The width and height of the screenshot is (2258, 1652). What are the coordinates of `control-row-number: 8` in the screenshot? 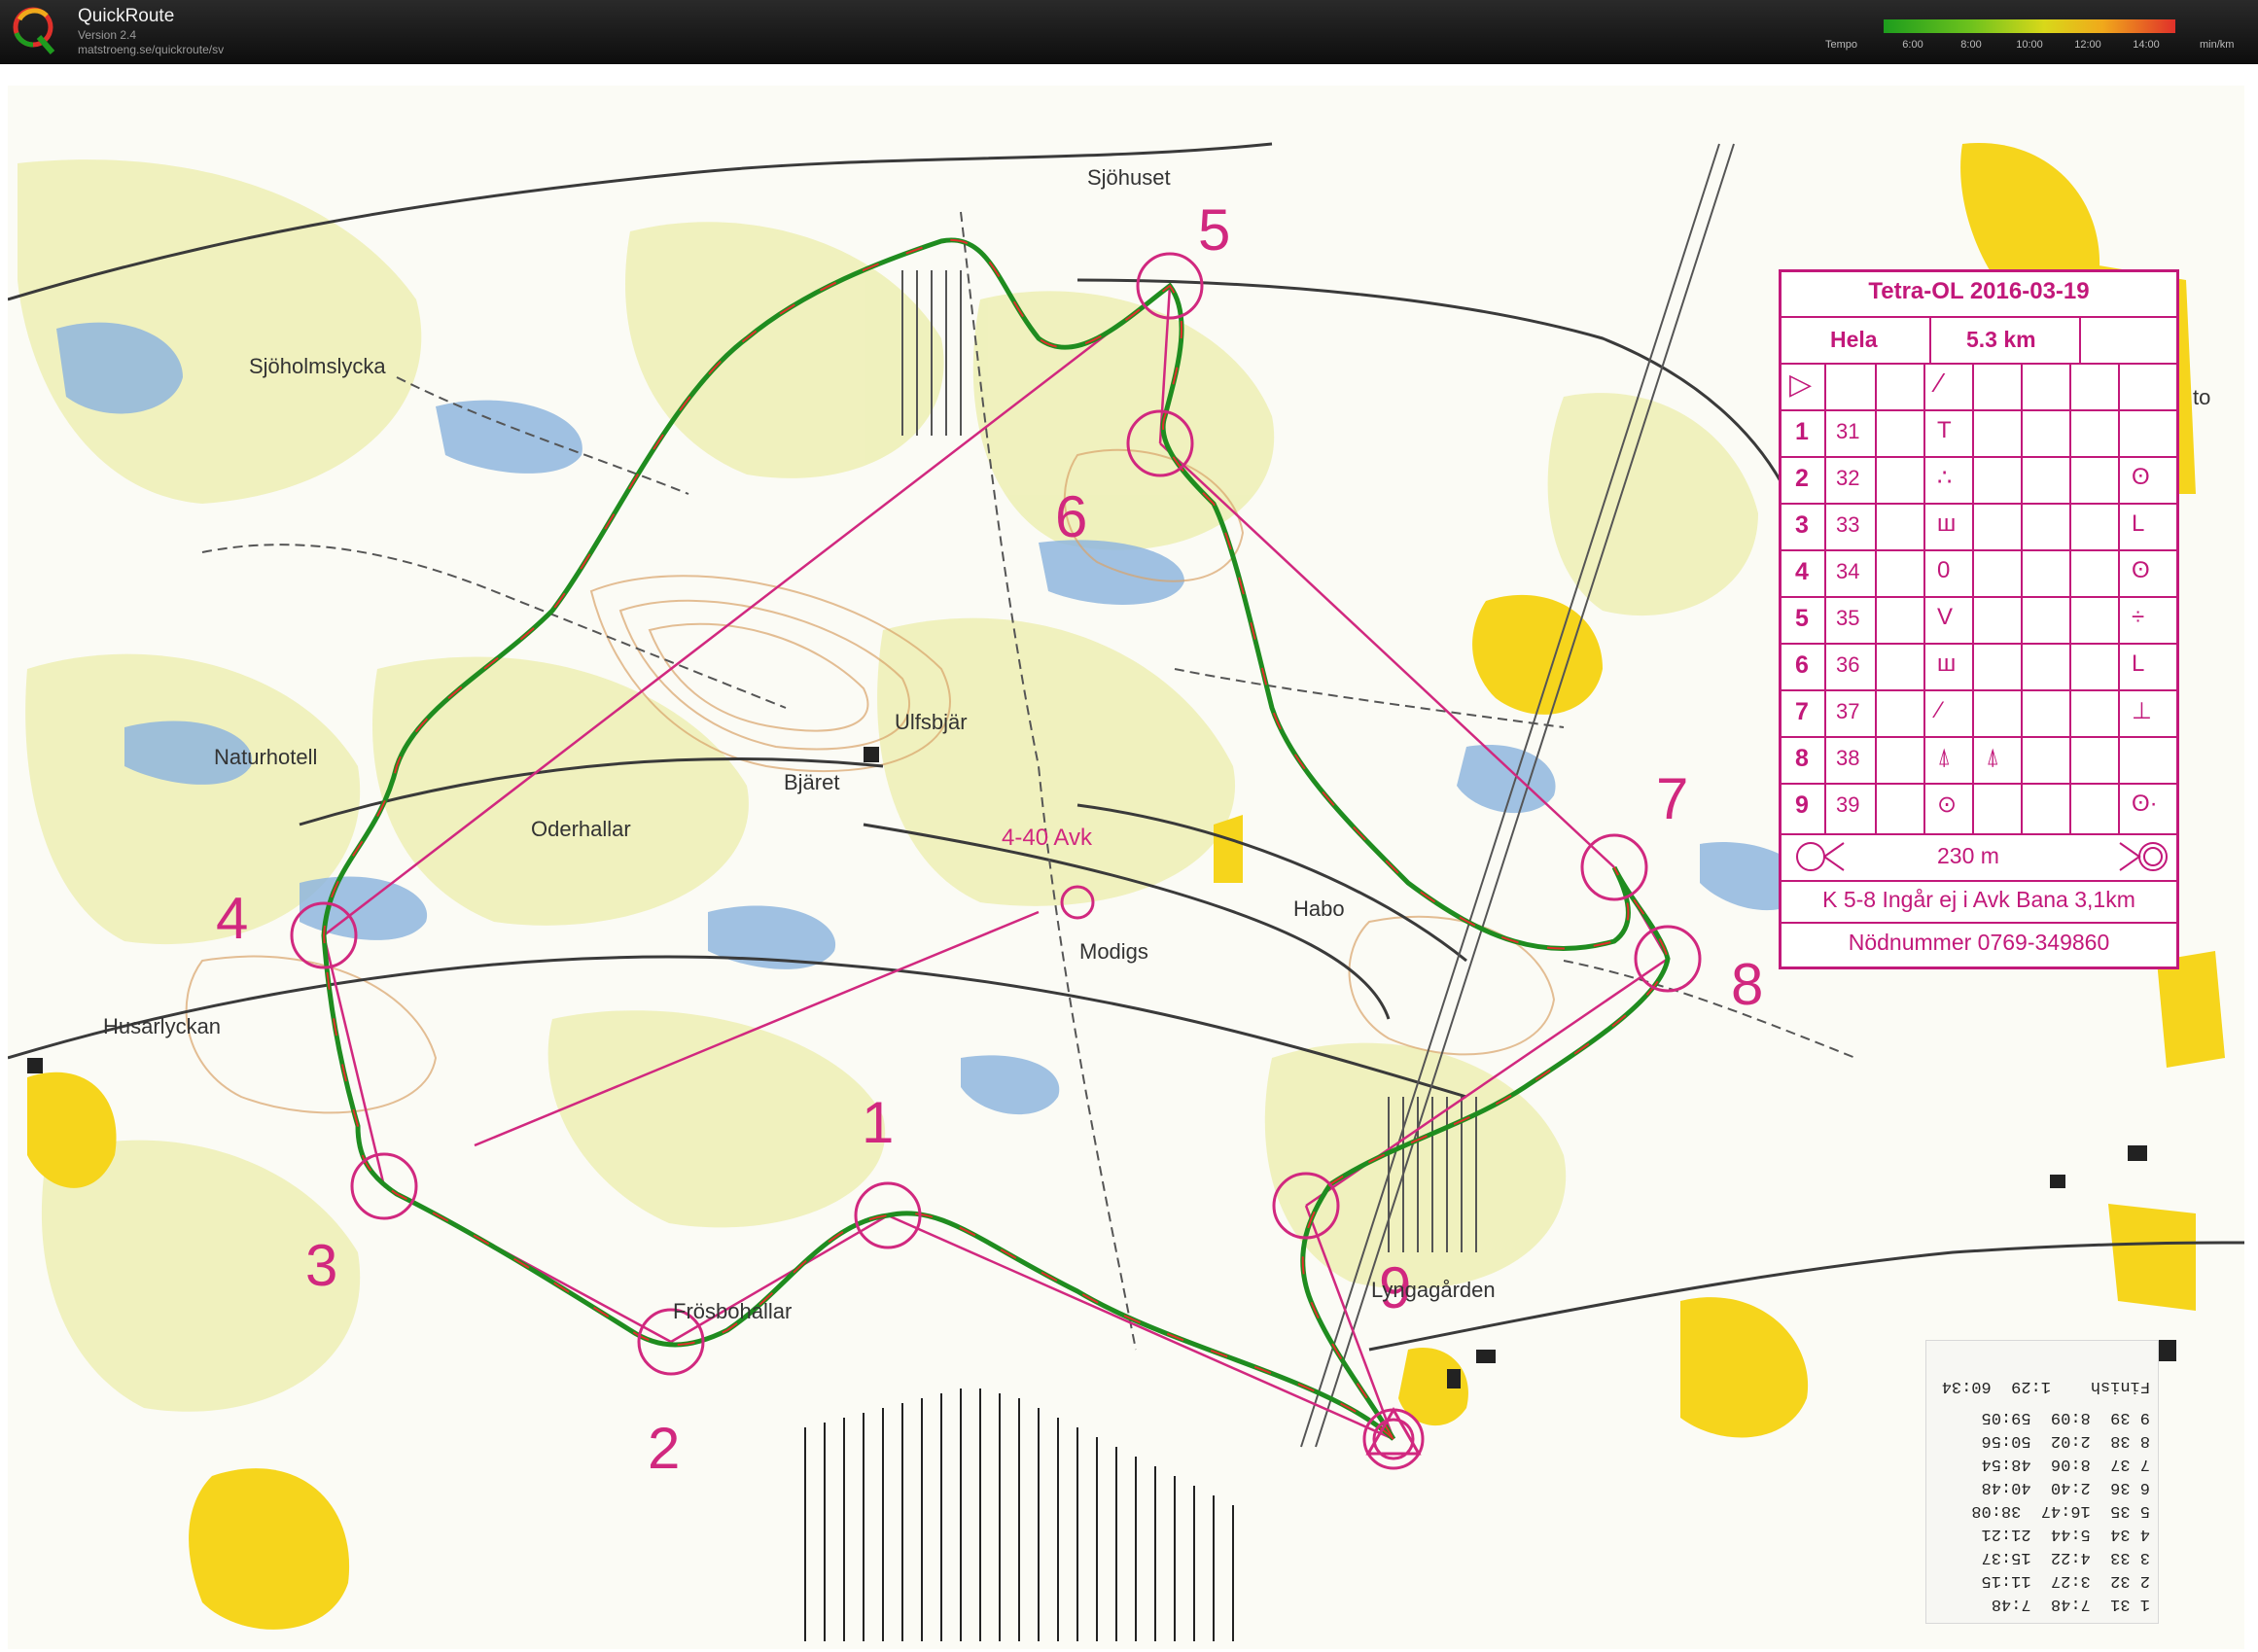 It's located at (1802, 758).